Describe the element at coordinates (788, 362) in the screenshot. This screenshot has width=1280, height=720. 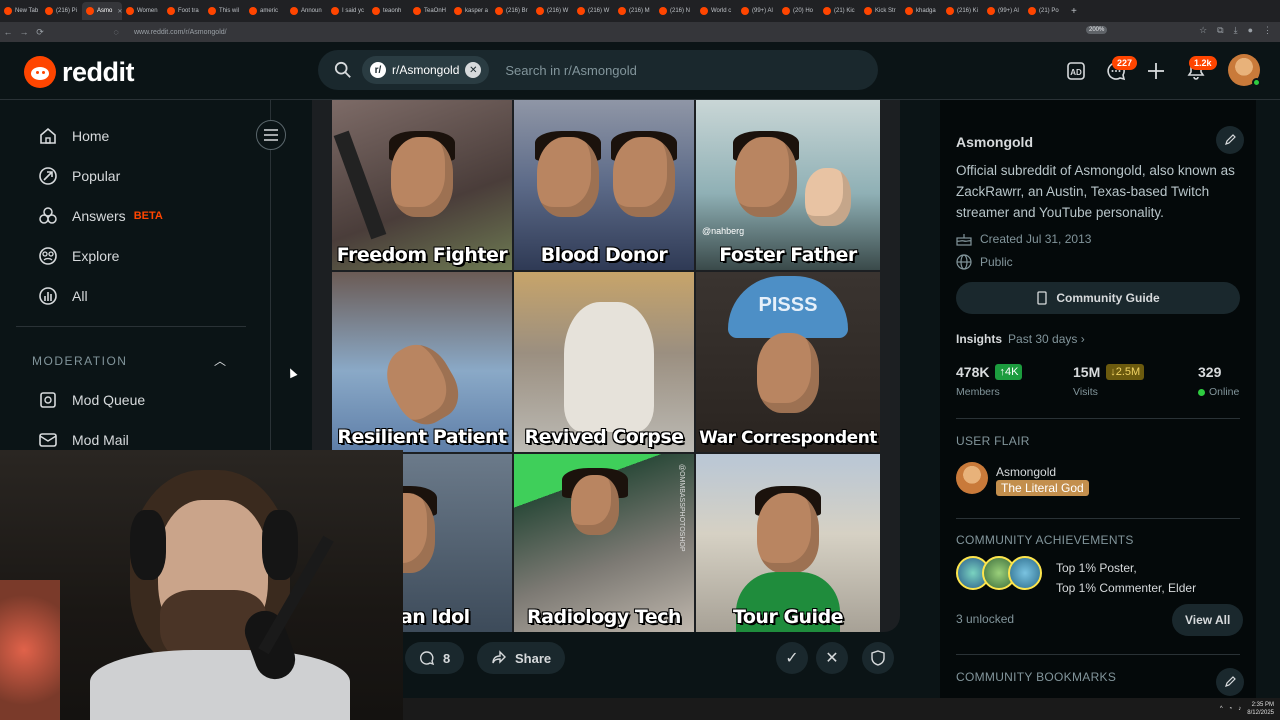
I see `image-tile: PISSS War Correspondent` at that location.